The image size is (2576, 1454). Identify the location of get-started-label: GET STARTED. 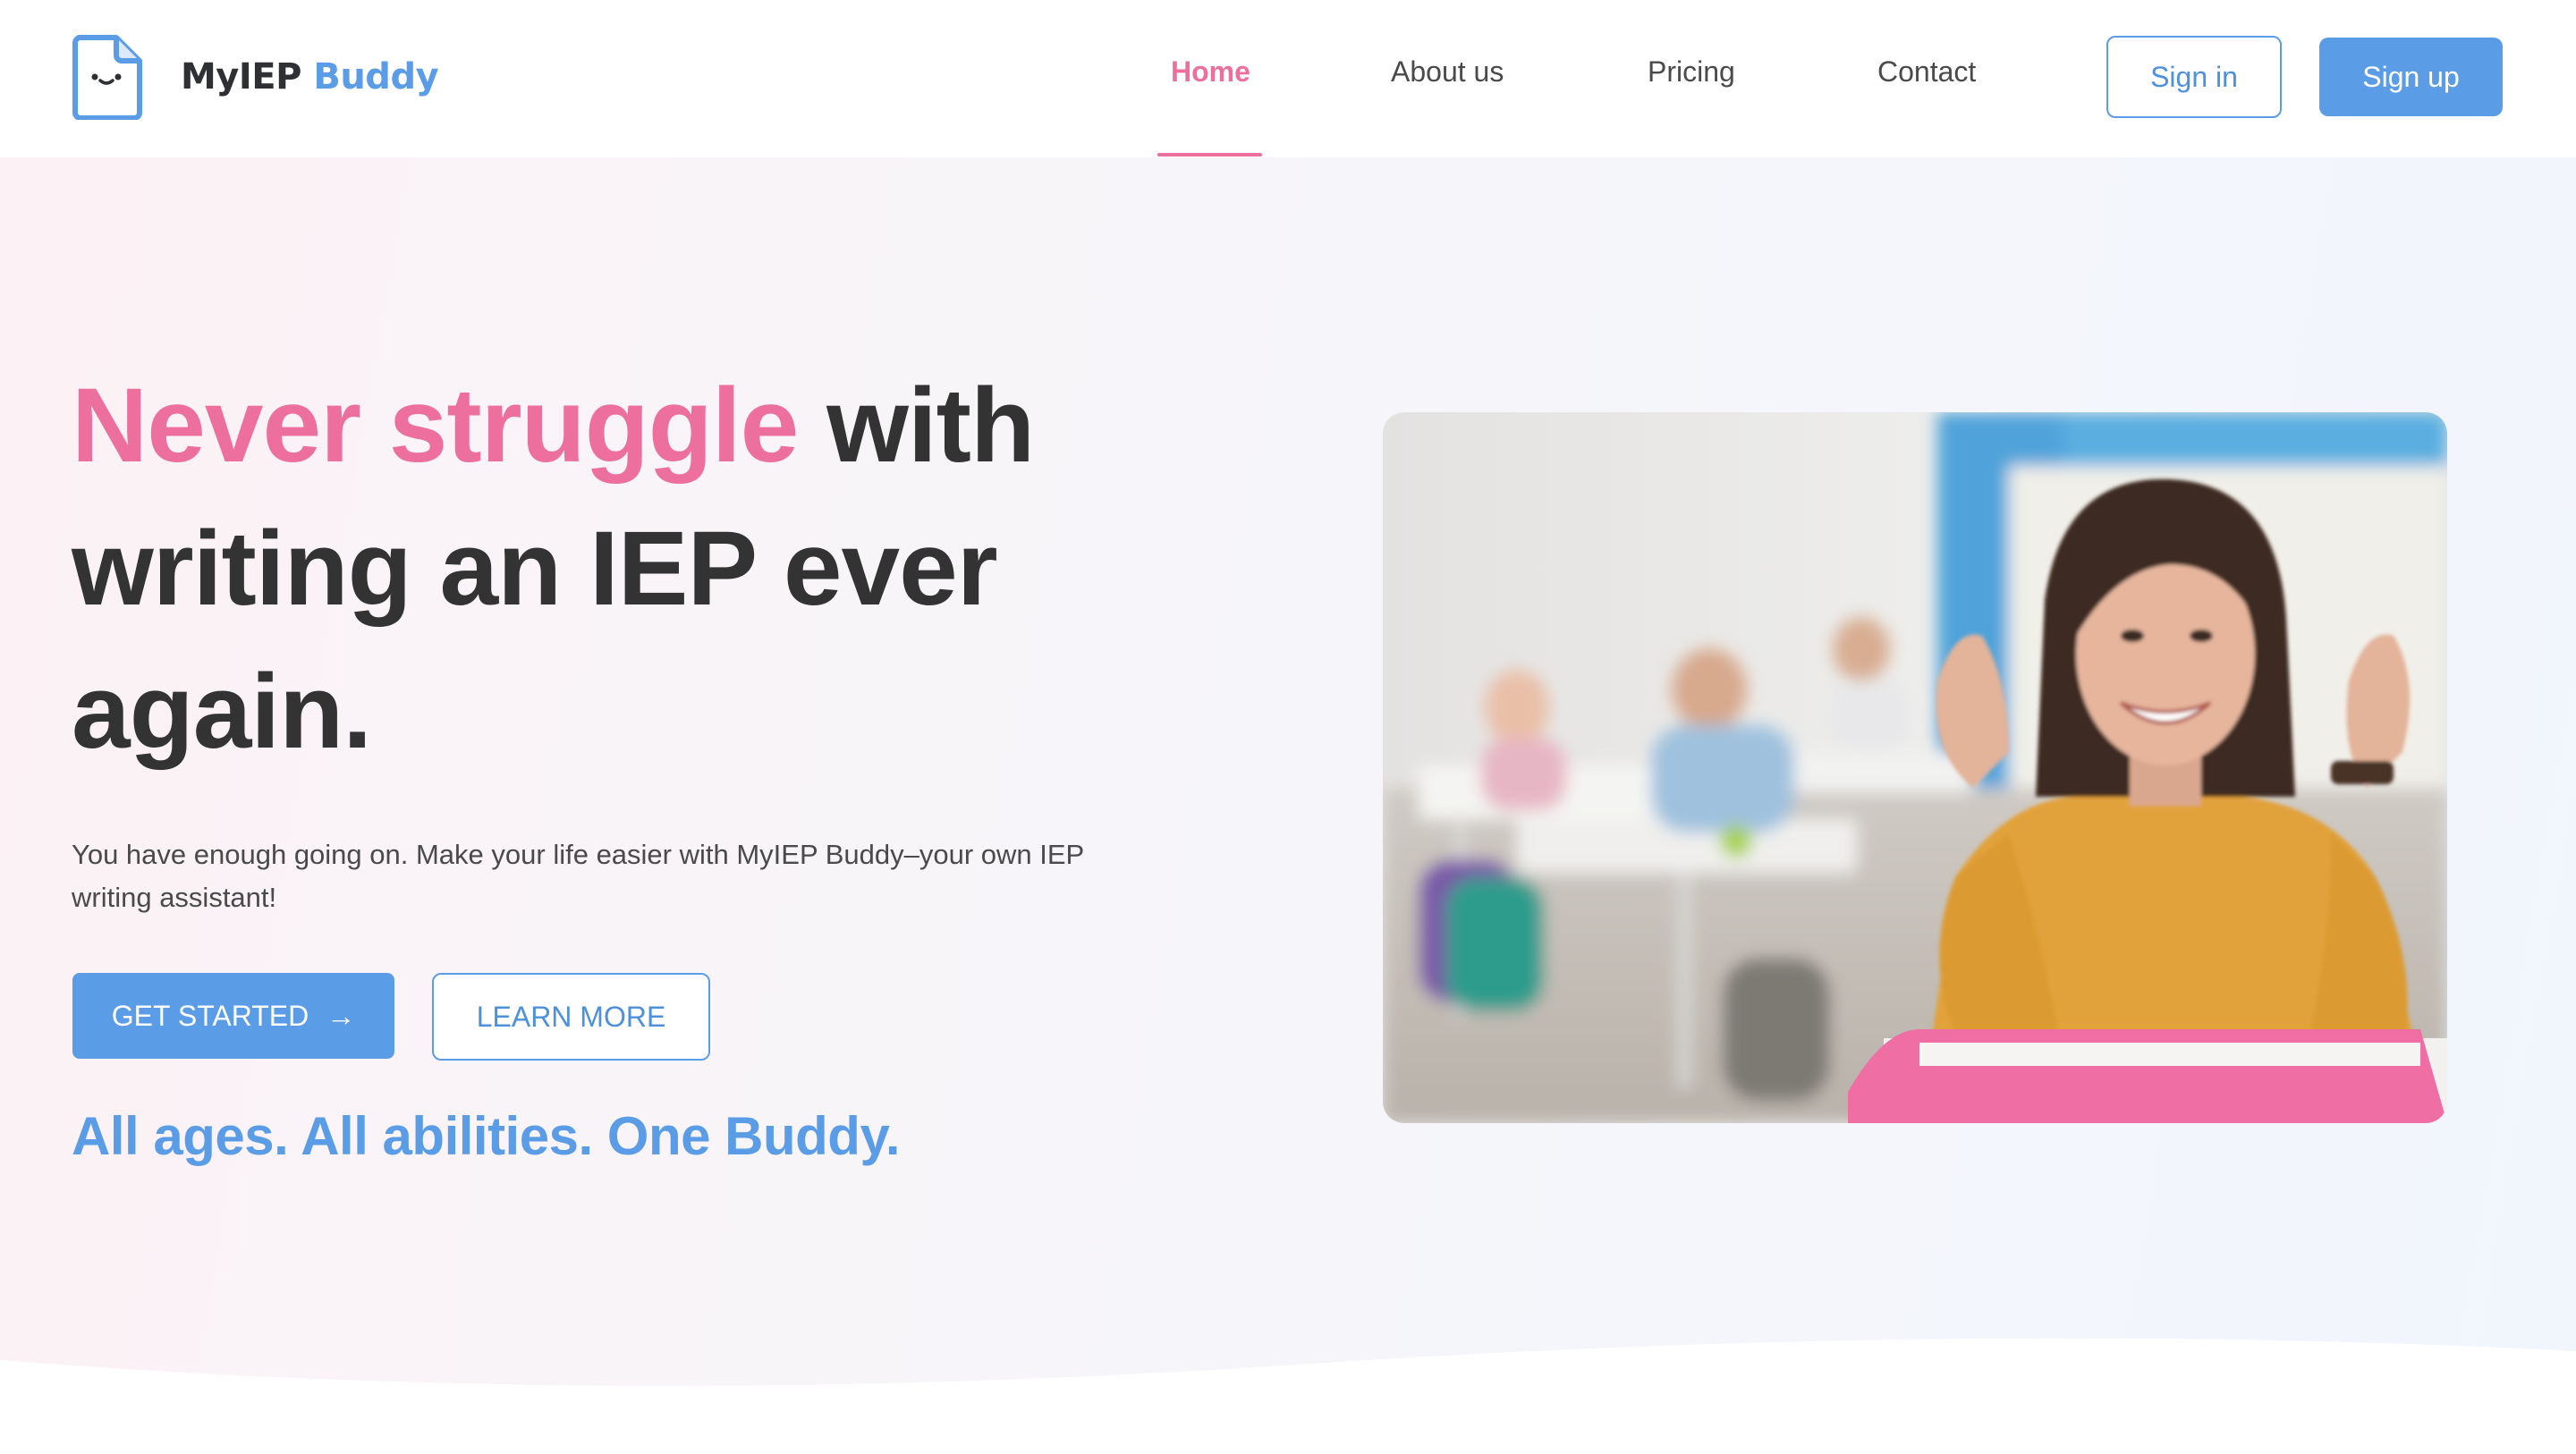
(210, 1015).